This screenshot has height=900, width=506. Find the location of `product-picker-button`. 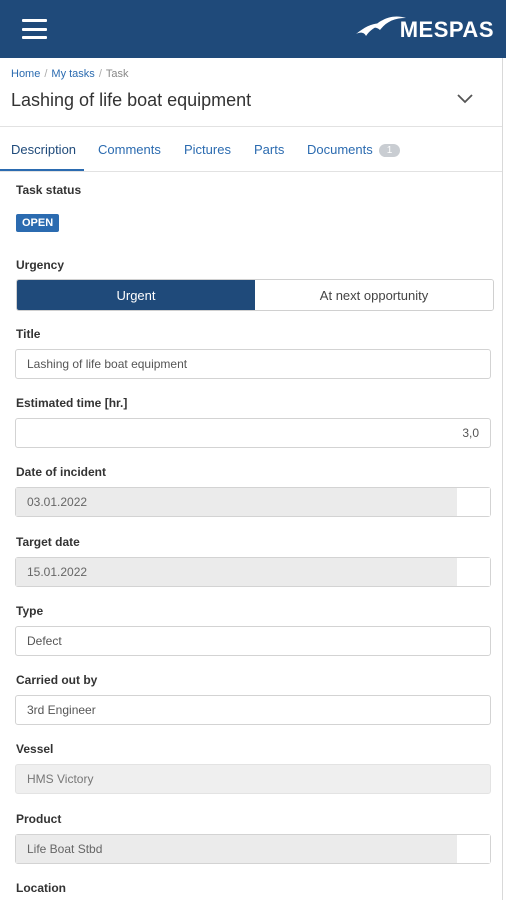

product-picker-button is located at coordinates (473, 849).